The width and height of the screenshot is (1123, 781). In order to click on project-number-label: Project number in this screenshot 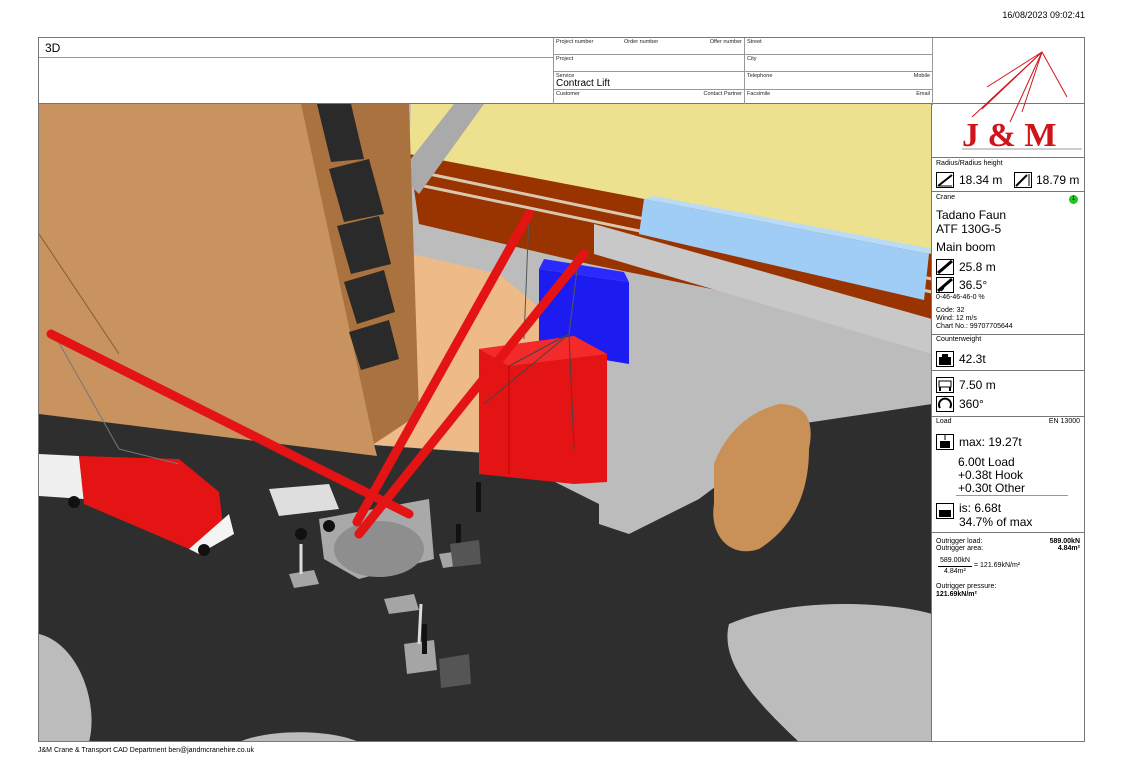, I will do `click(575, 42)`.